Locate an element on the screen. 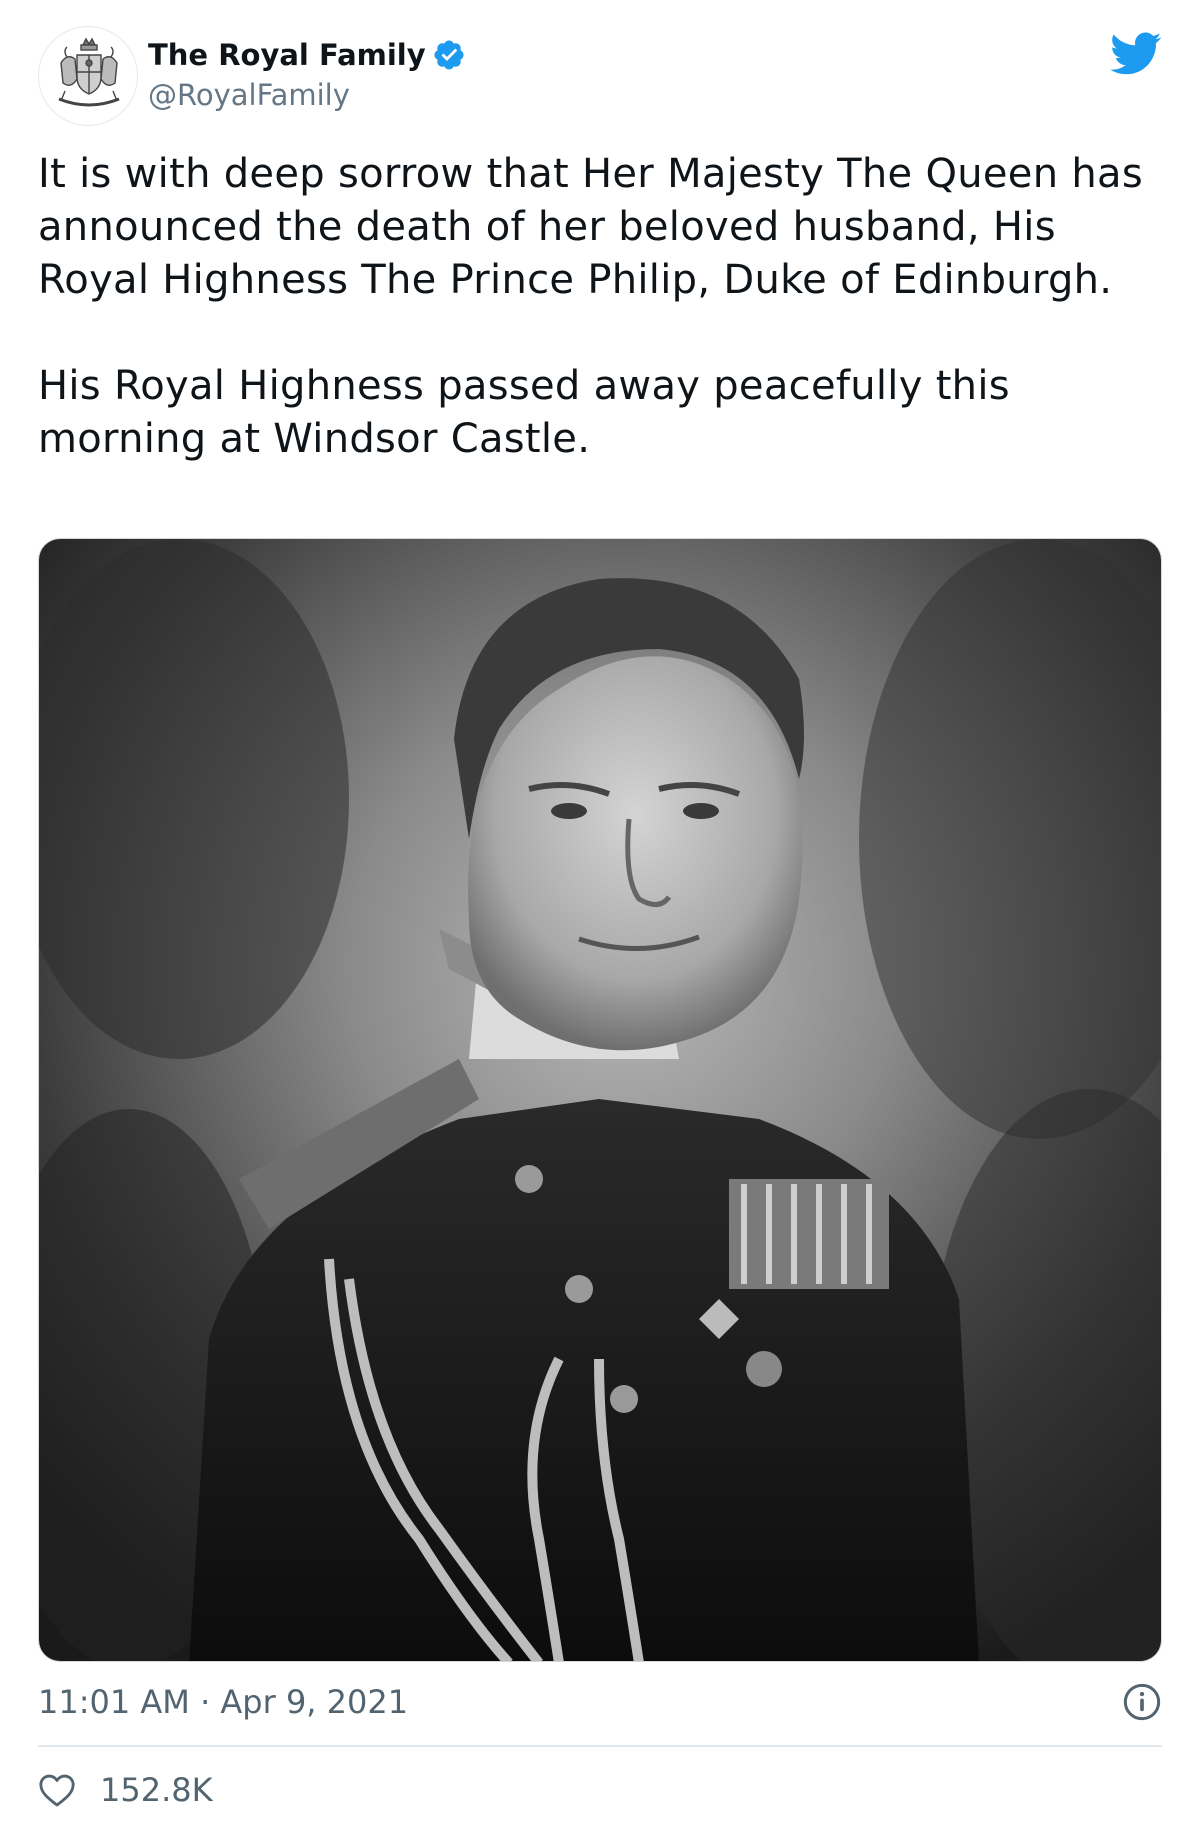  author-handle: @RoyalFamily is located at coordinates (307, 95).